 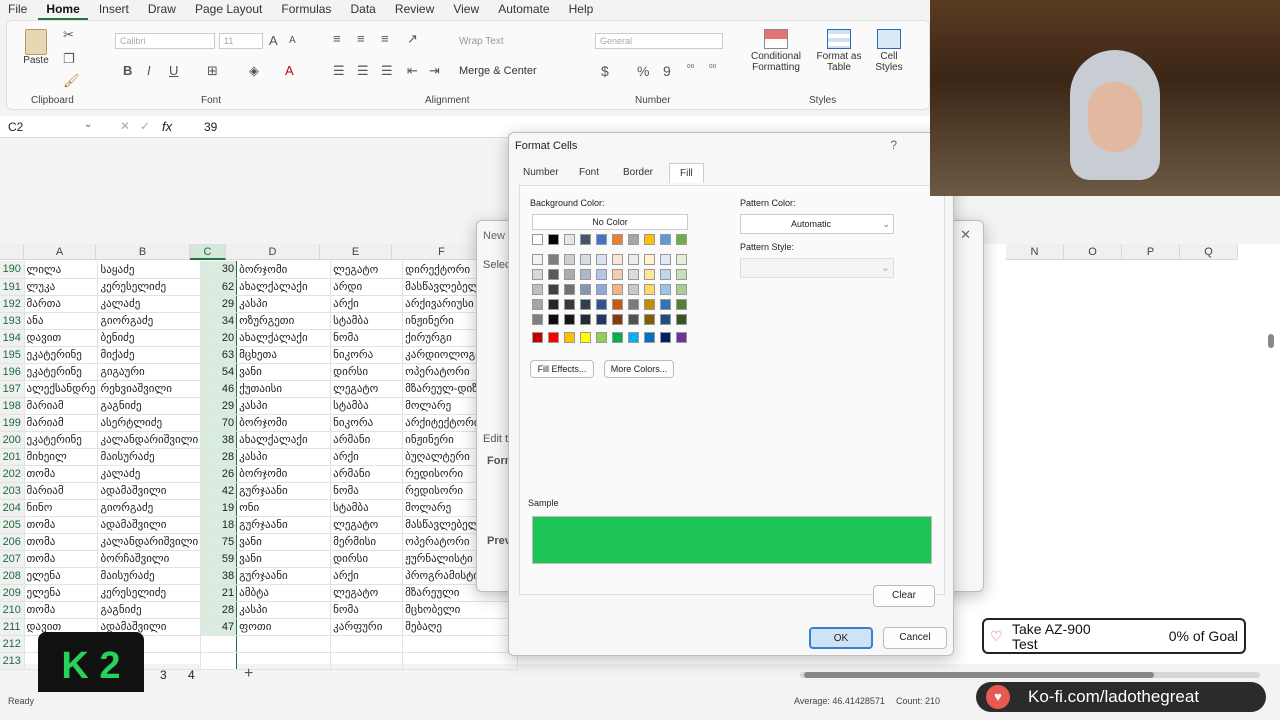 I want to click on cell-d, so click(x=284, y=644).